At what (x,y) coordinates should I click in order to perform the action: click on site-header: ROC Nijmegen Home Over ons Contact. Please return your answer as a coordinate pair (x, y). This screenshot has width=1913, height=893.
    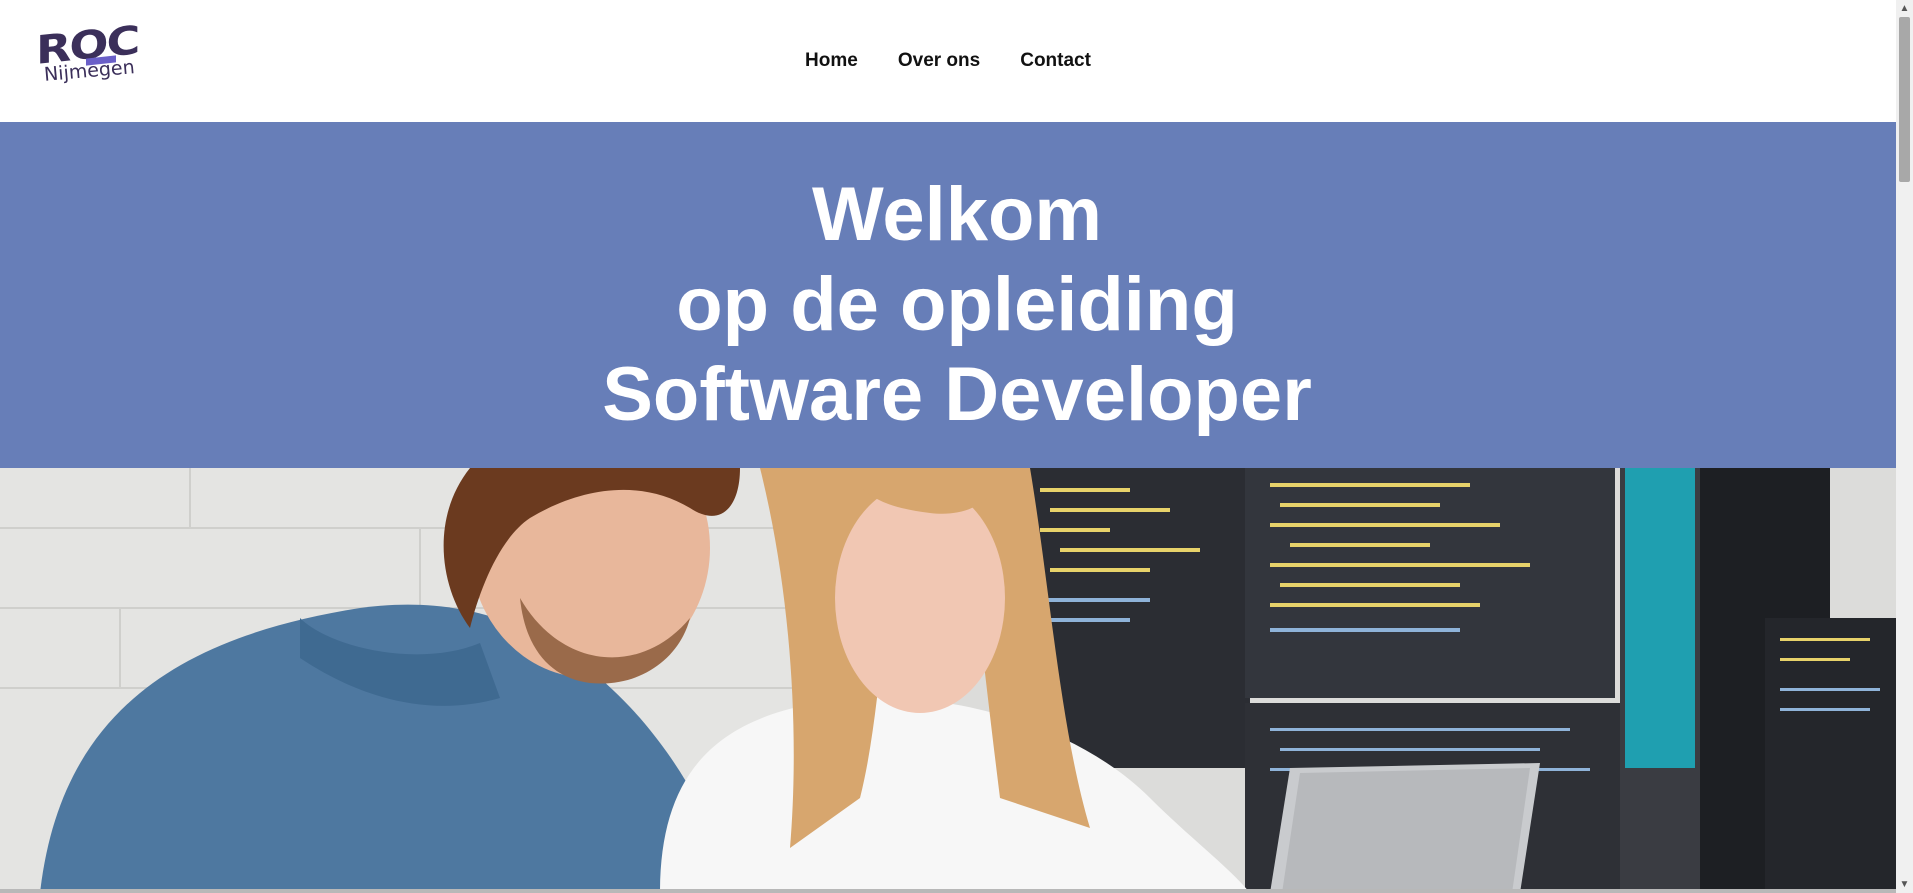
    Looking at the image, I should click on (948, 61).